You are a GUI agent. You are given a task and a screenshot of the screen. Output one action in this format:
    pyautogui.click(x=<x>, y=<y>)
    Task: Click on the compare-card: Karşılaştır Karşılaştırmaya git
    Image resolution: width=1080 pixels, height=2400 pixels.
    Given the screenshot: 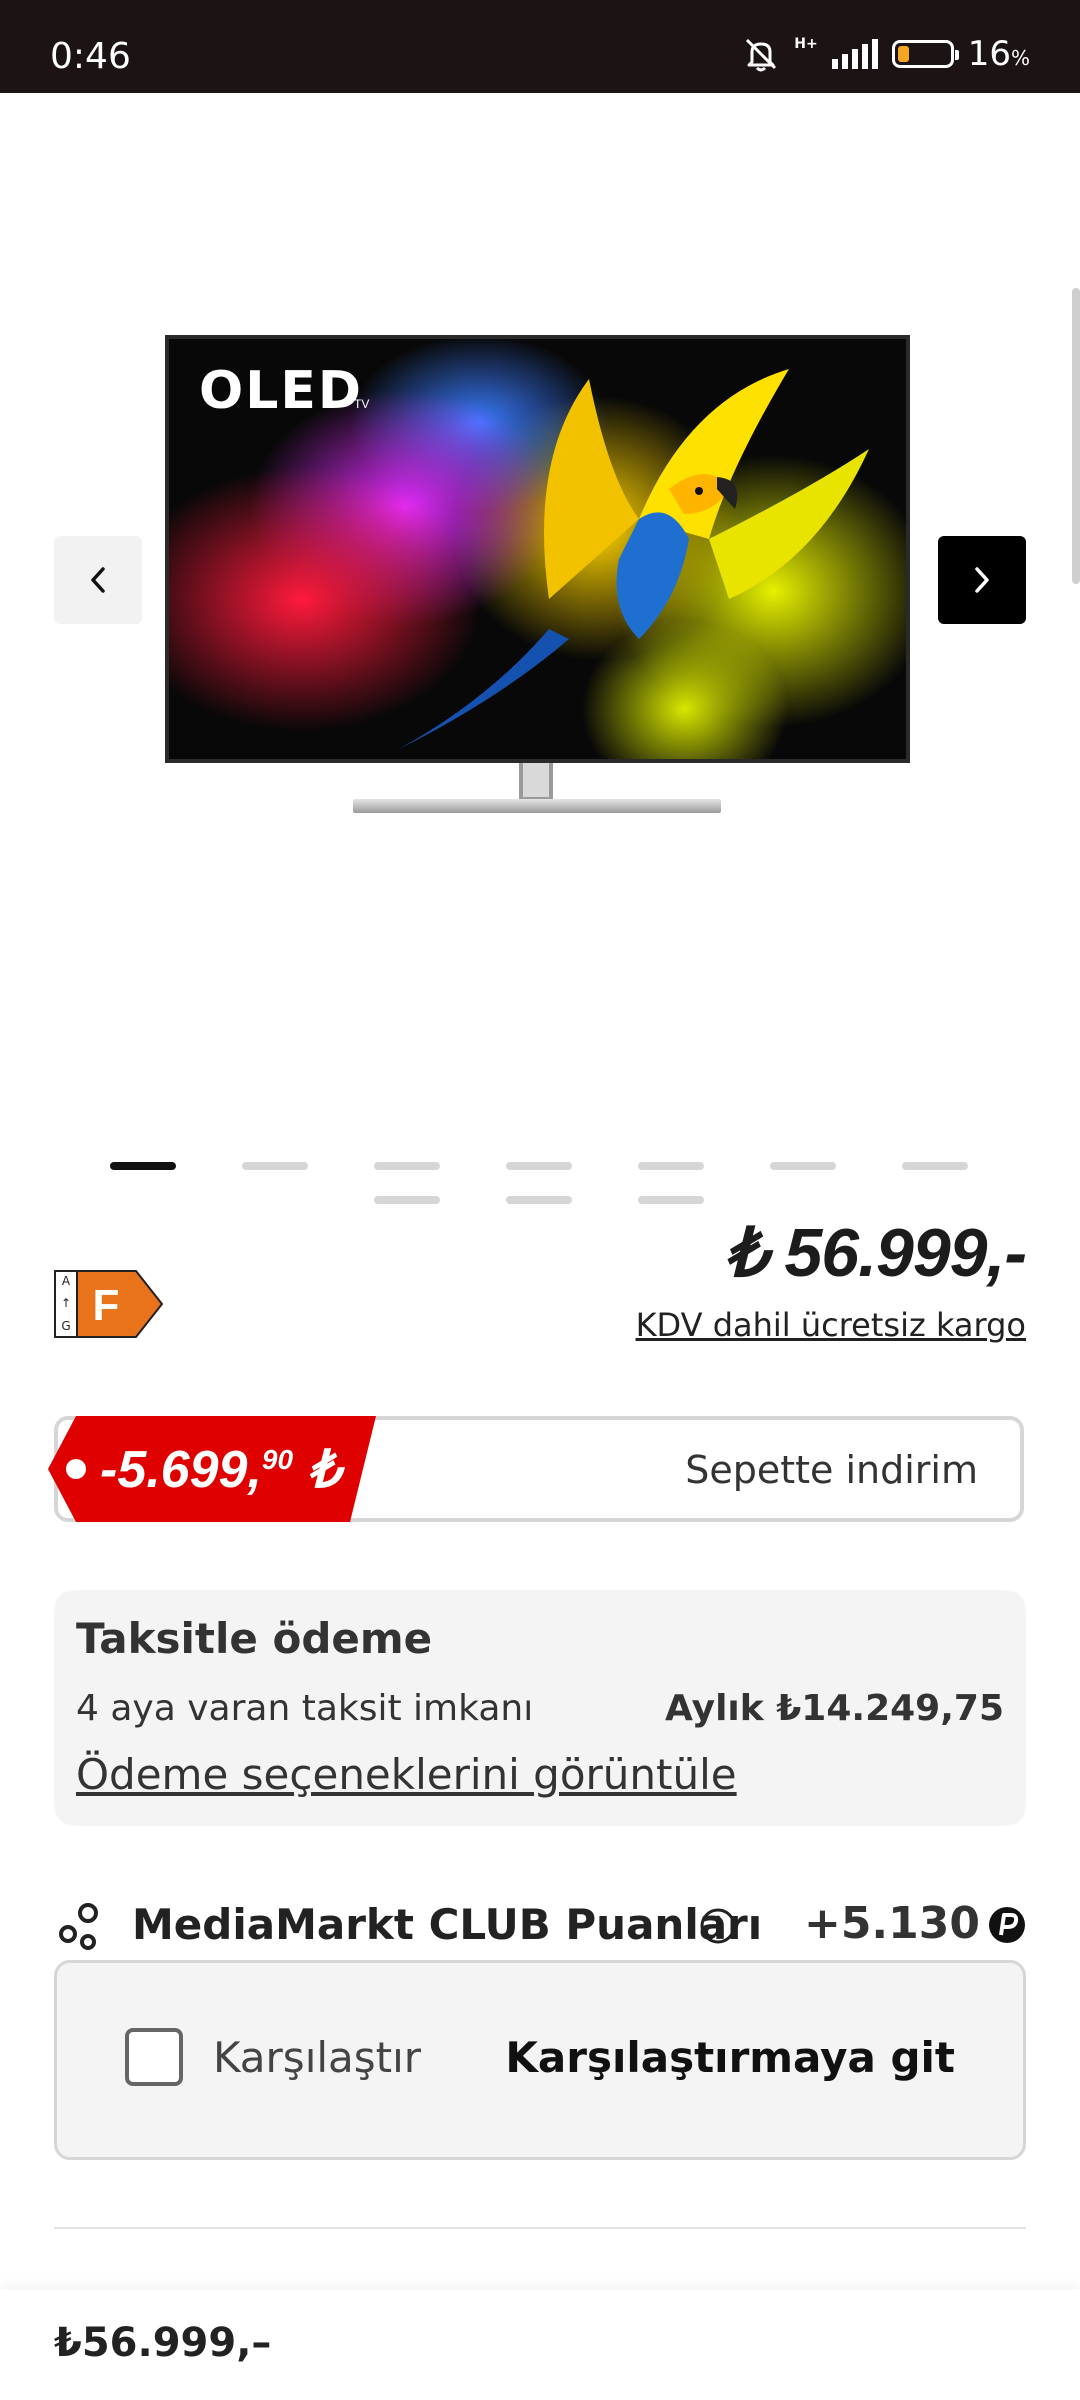 What is the action you would take?
    pyautogui.click(x=540, y=2060)
    